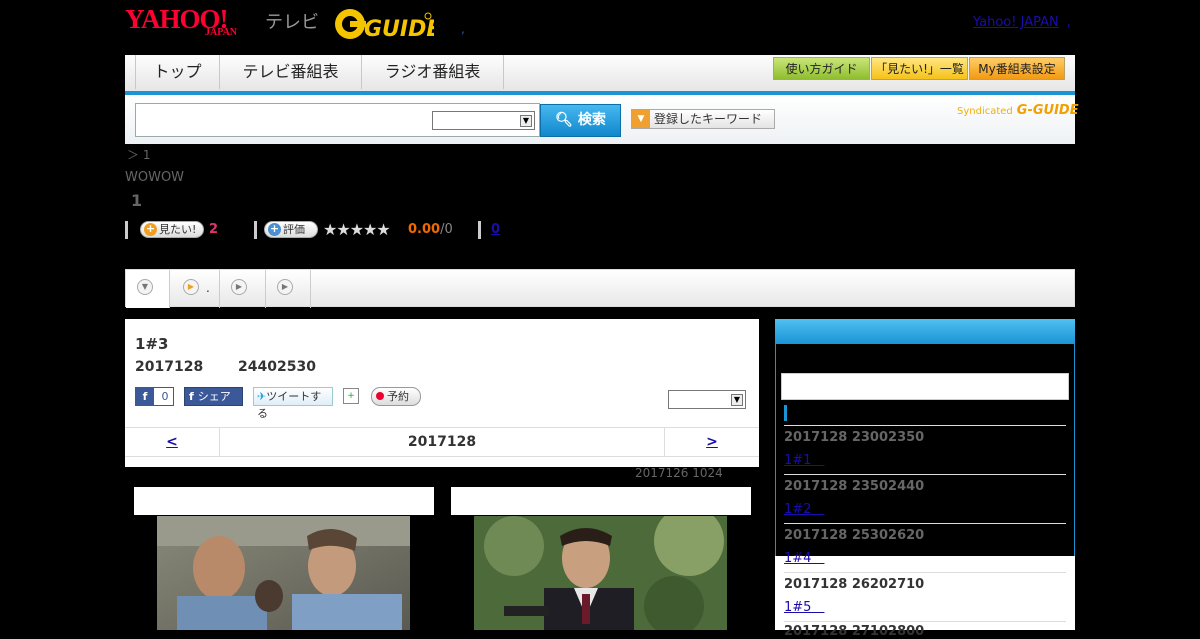 This screenshot has height=639, width=1200. I want to click on sidebar-header, so click(925, 331).